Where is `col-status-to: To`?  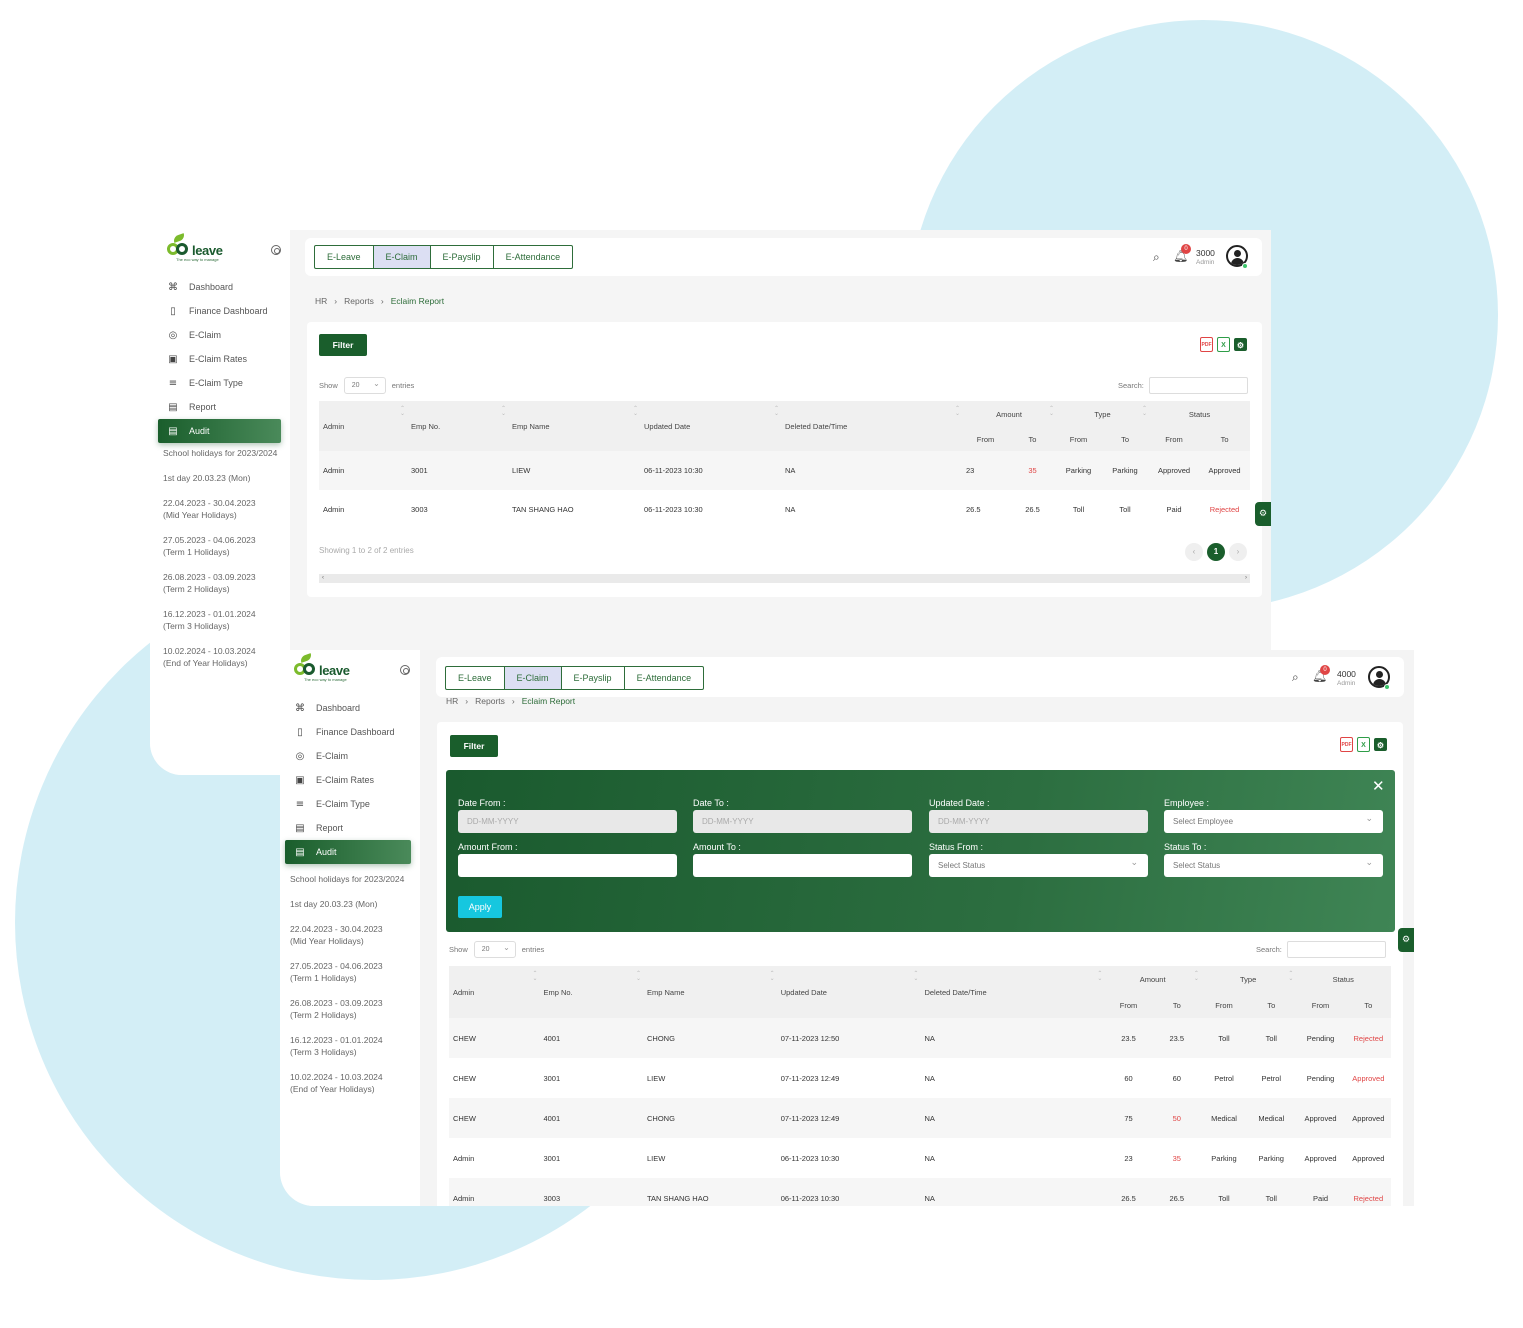
col-status-to: To is located at coordinates (1368, 1005).